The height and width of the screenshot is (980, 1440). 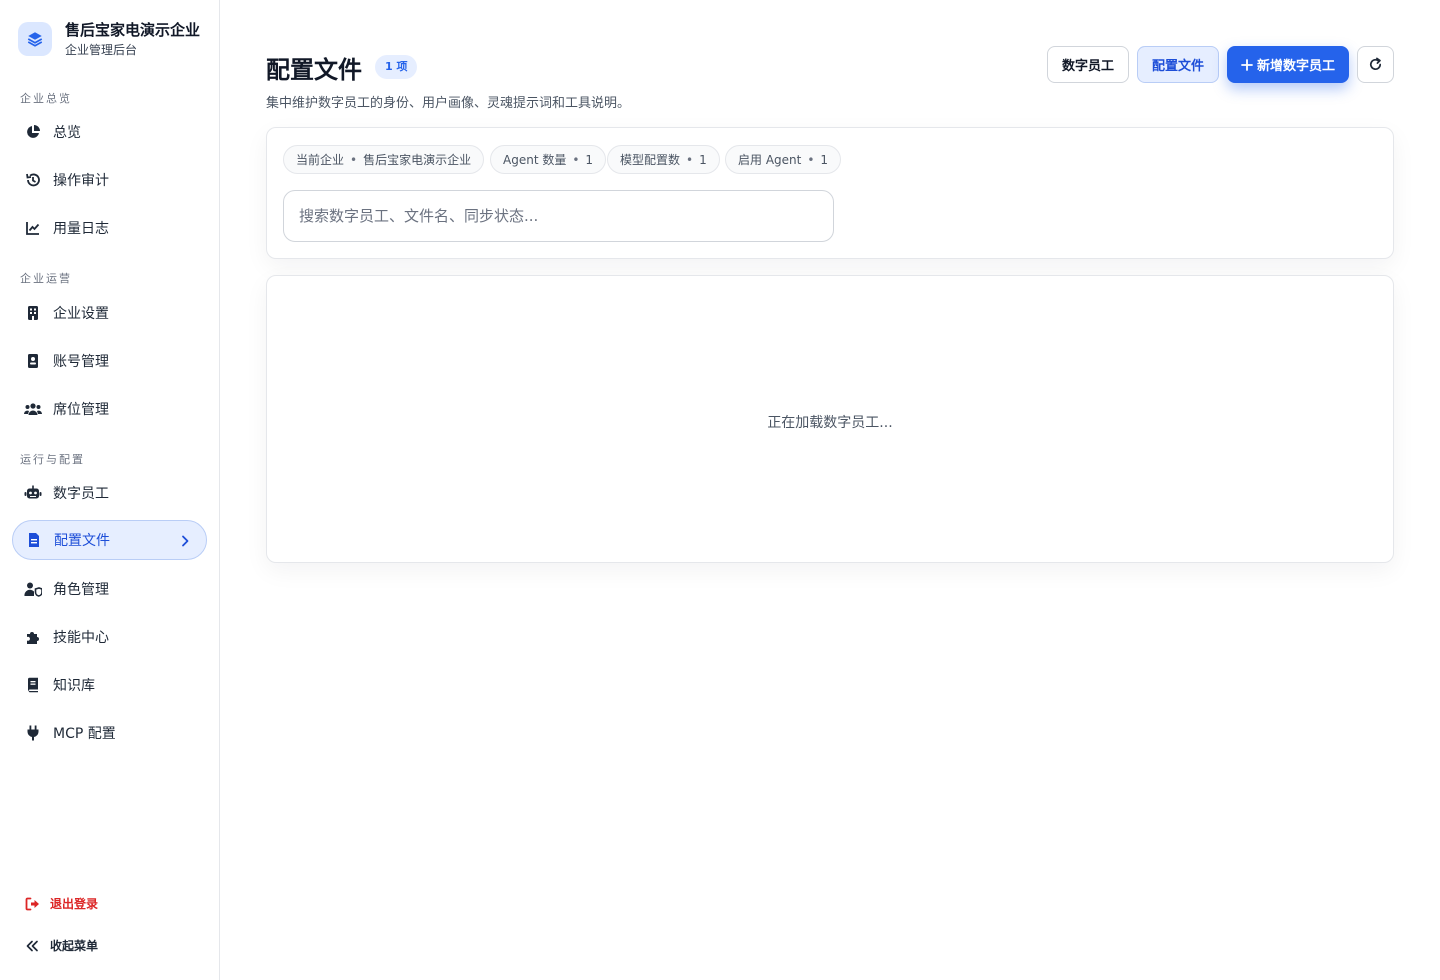 What do you see at coordinates (46, 98) in the screenshot?
I see `section-label-overview: 企业总览` at bounding box center [46, 98].